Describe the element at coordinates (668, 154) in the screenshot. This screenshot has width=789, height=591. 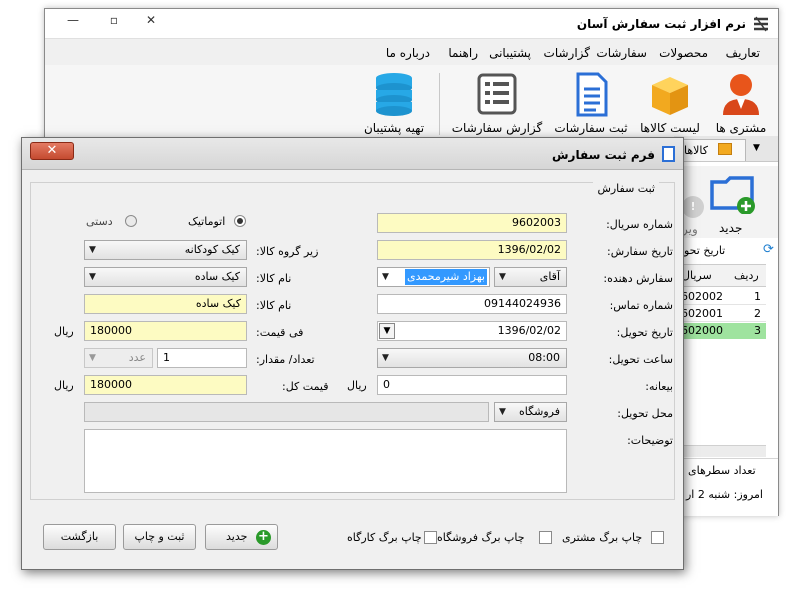
I see `dialog-document-icon` at that location.